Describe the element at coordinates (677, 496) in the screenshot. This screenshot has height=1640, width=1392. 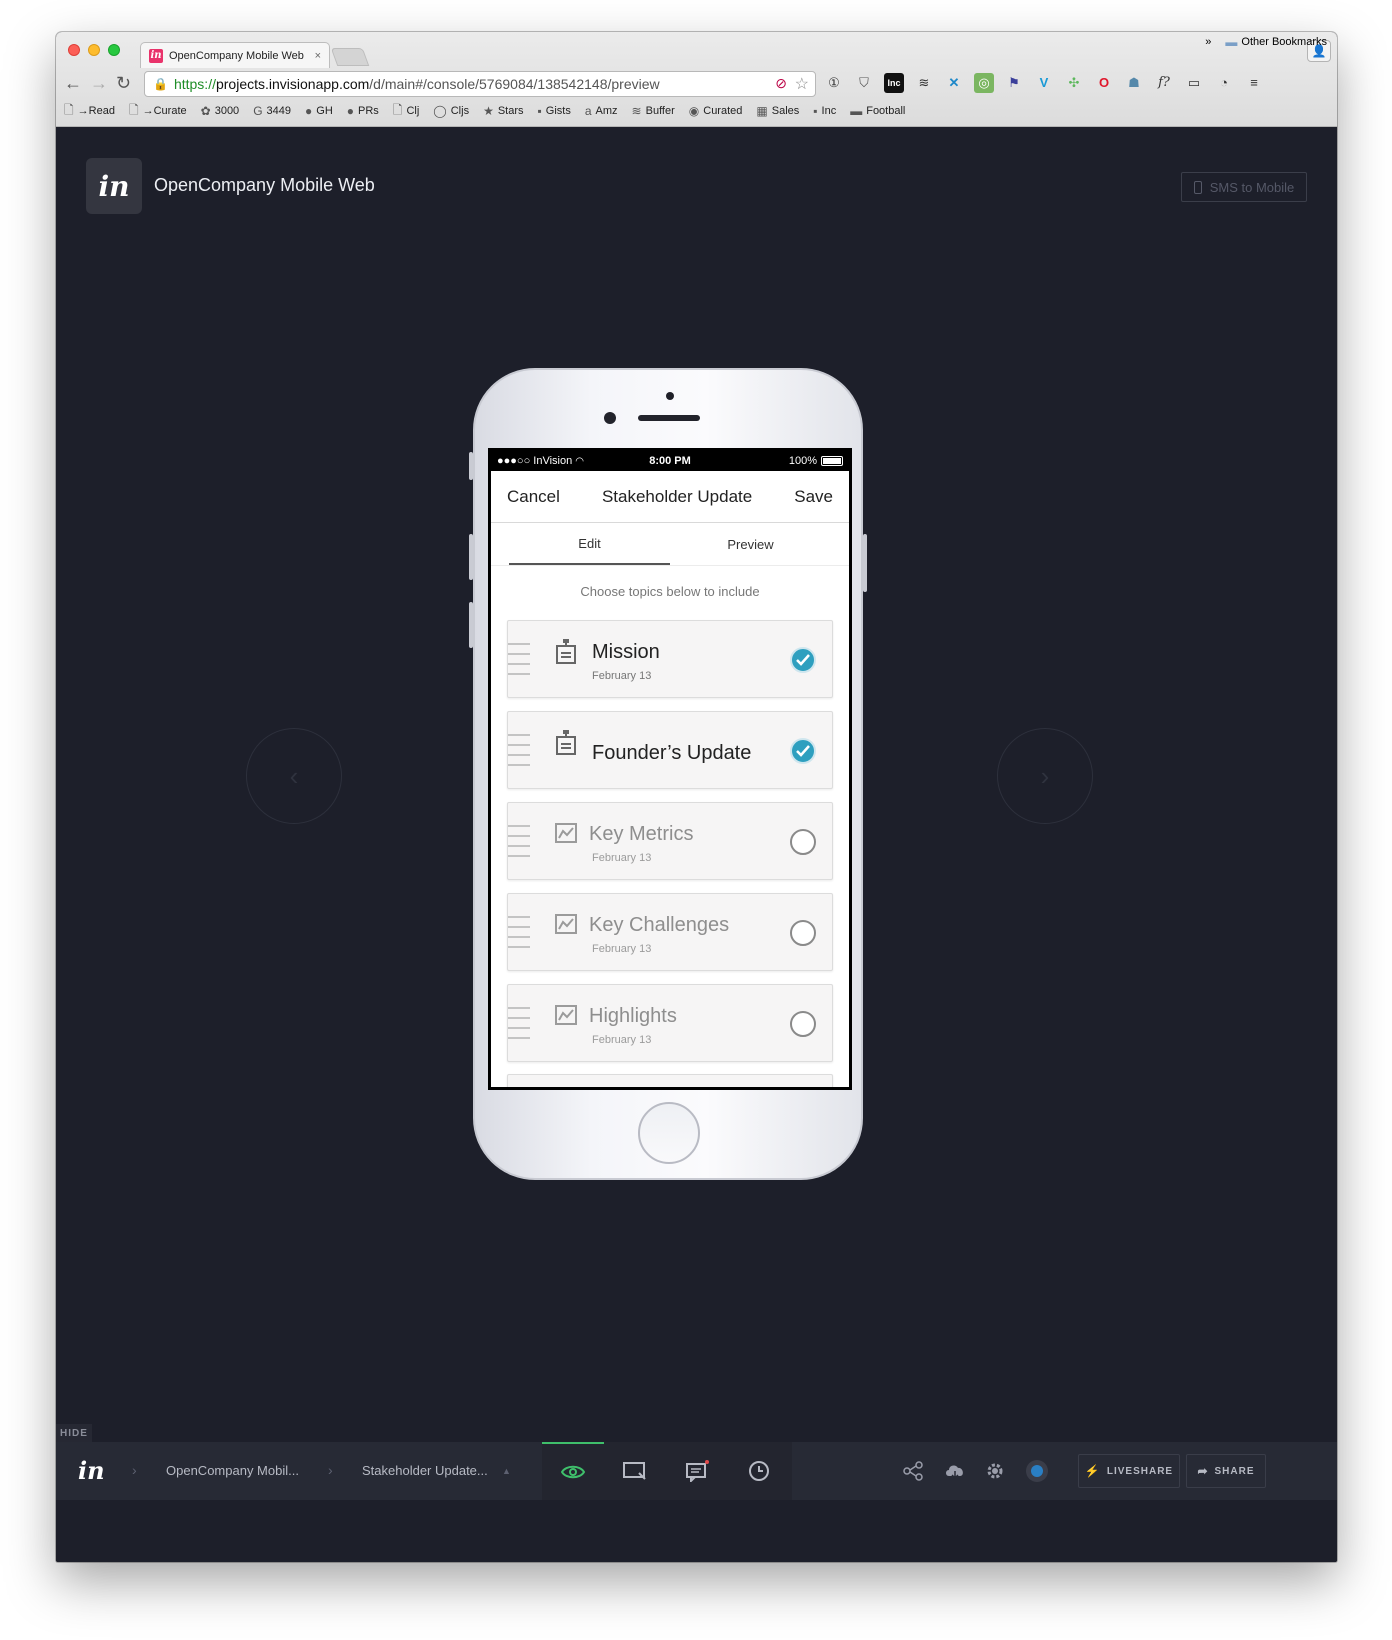
I see `screen-title: Stakeholder Update` at that location.